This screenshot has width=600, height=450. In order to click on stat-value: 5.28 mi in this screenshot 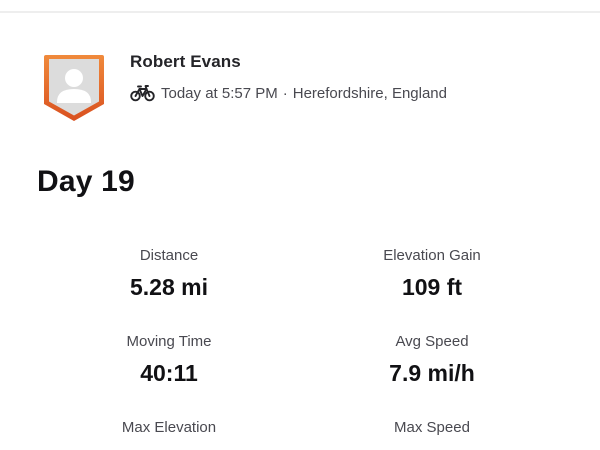, I will do `click(169, 287)`.